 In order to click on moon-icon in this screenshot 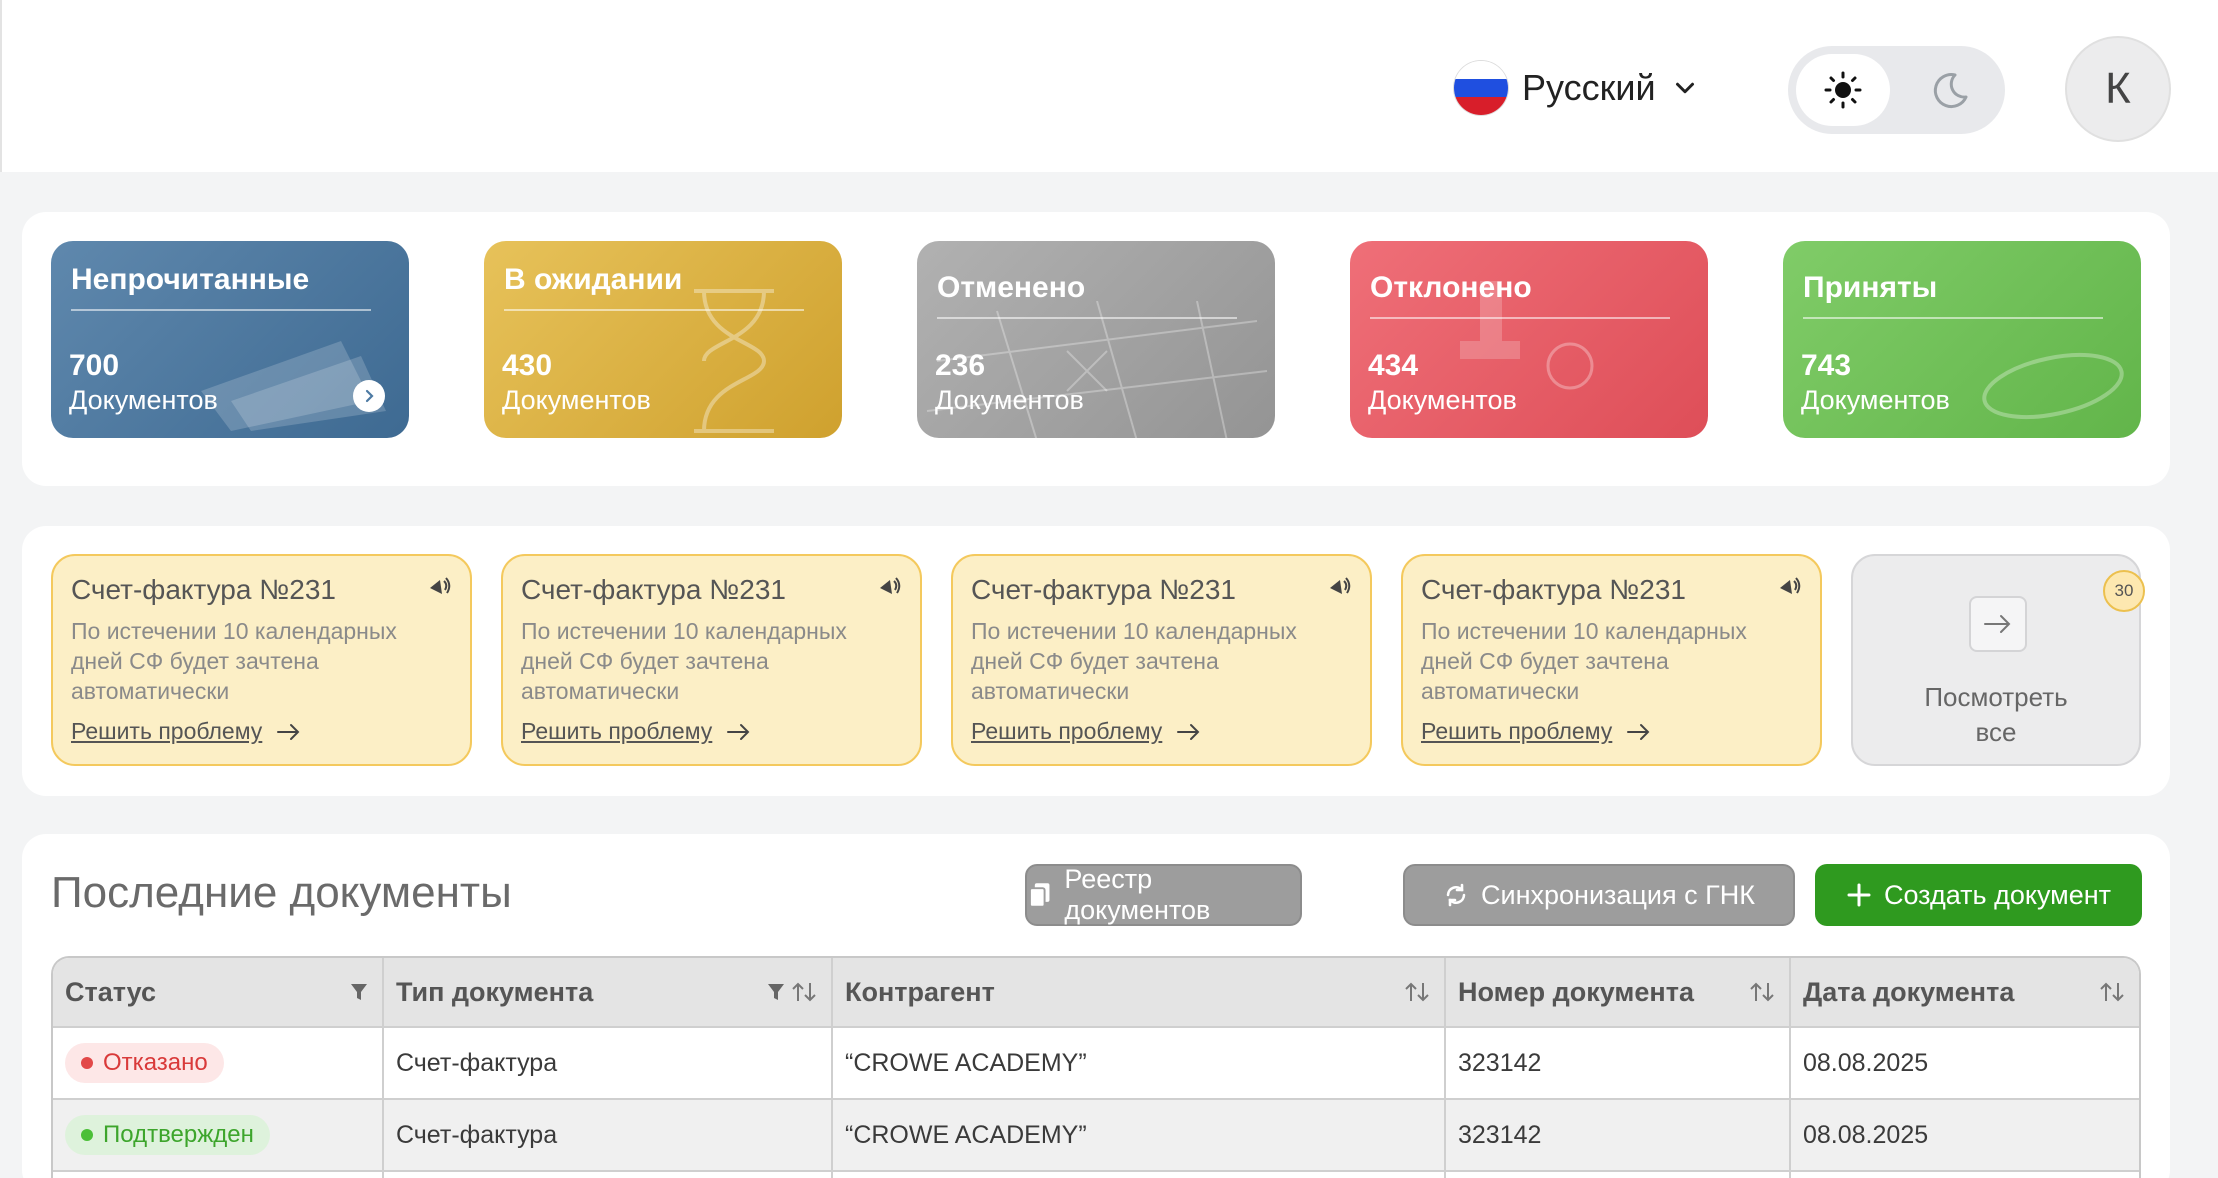, I will do `click(1950, 91)`.